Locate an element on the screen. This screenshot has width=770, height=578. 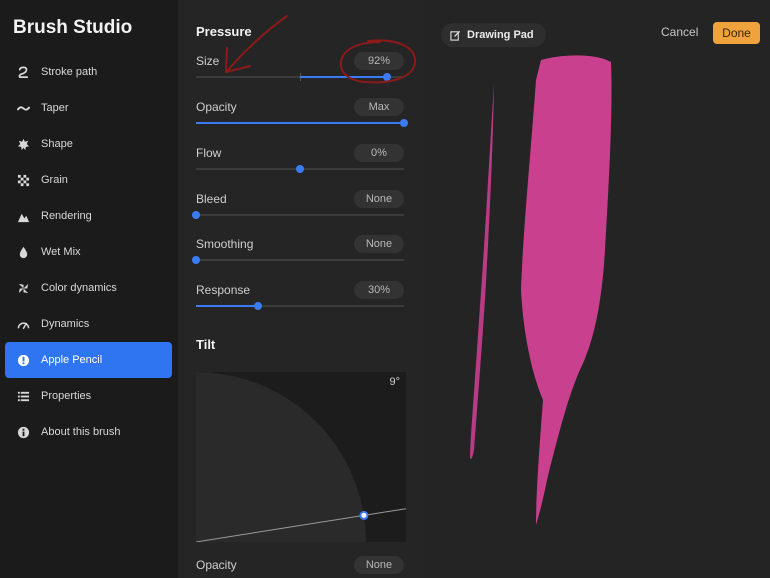
sidebar-item-label: Dynamics is located at coordinates (65, 324).